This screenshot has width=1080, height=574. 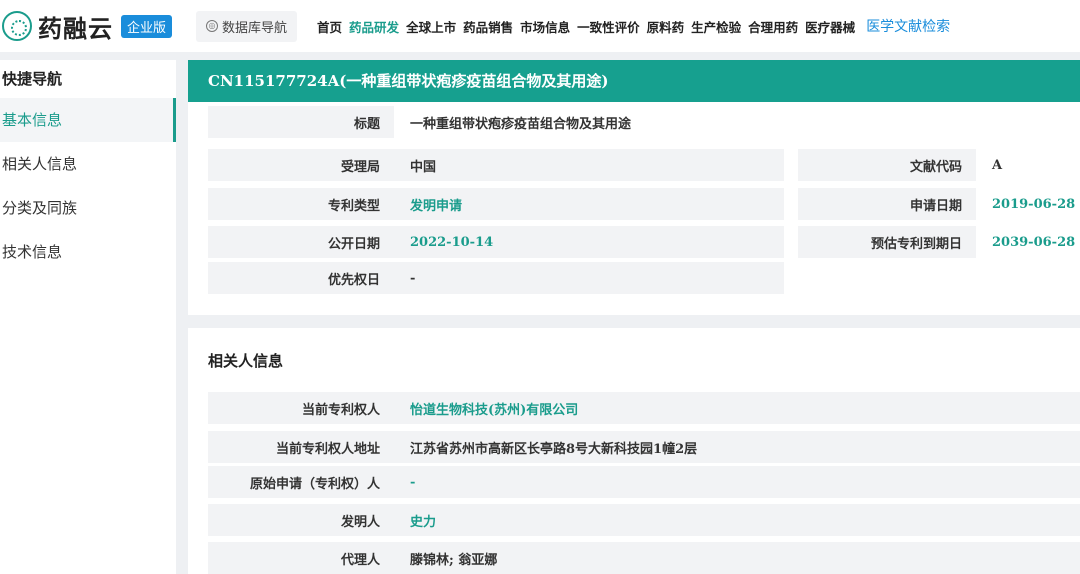 What do you see at coordinates (301, 165) in the screenshot?
I see `office-label: 受理局` at bounding box center [301, 165].